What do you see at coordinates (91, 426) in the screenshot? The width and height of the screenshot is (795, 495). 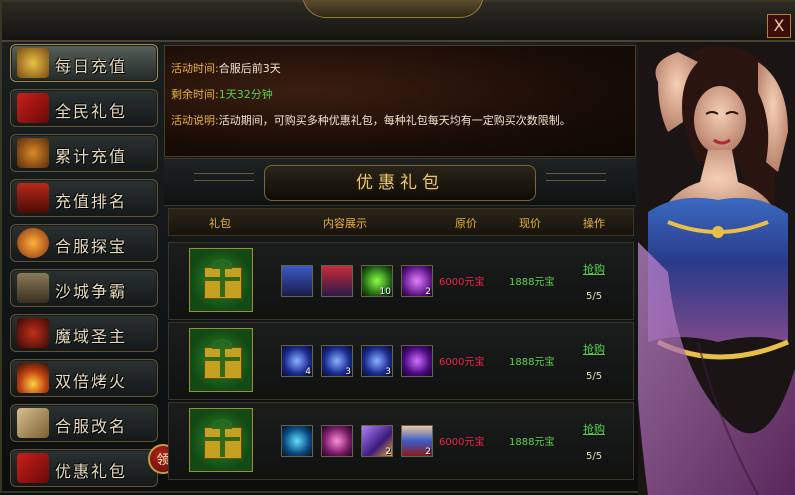 I see `sidebar-item-label: 合服改名` at bounding box center [91, 426].